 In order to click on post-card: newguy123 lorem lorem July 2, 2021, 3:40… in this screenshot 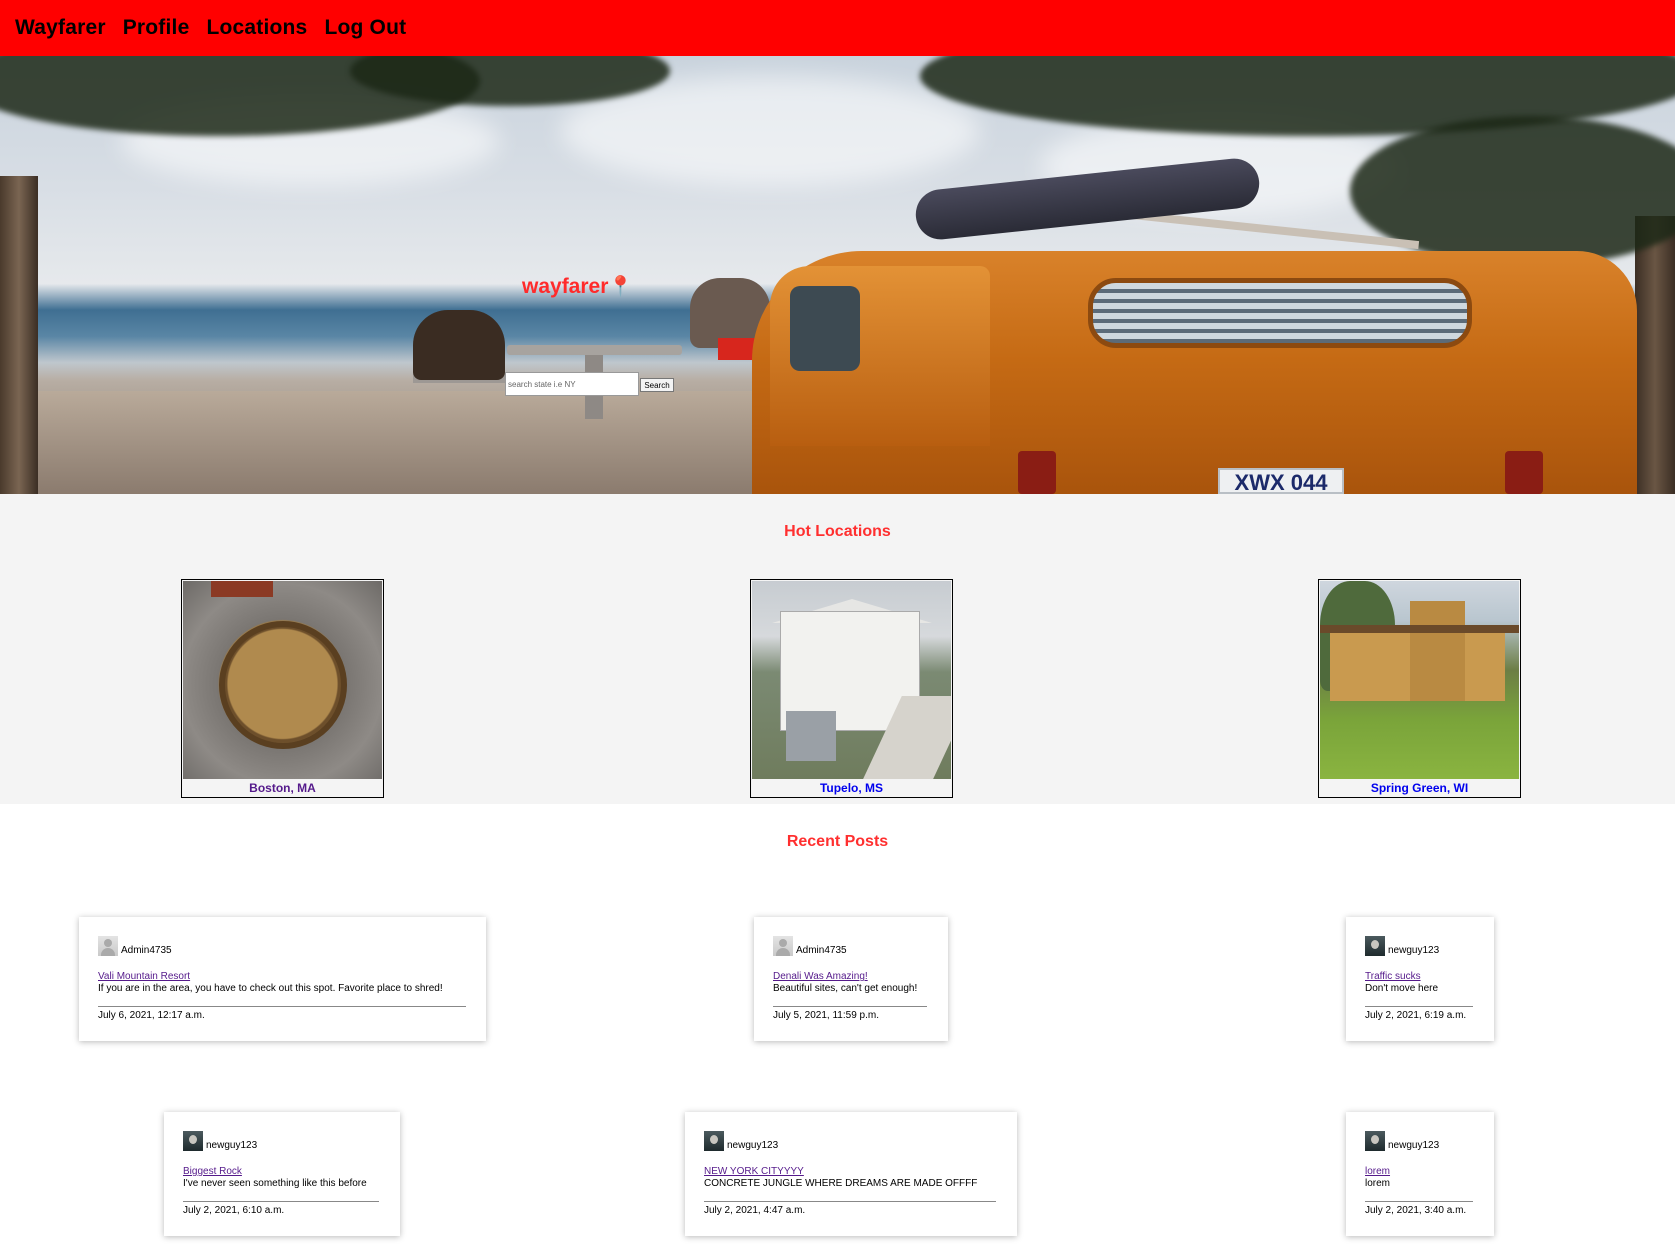, I will do `click(1420, 1174)`.